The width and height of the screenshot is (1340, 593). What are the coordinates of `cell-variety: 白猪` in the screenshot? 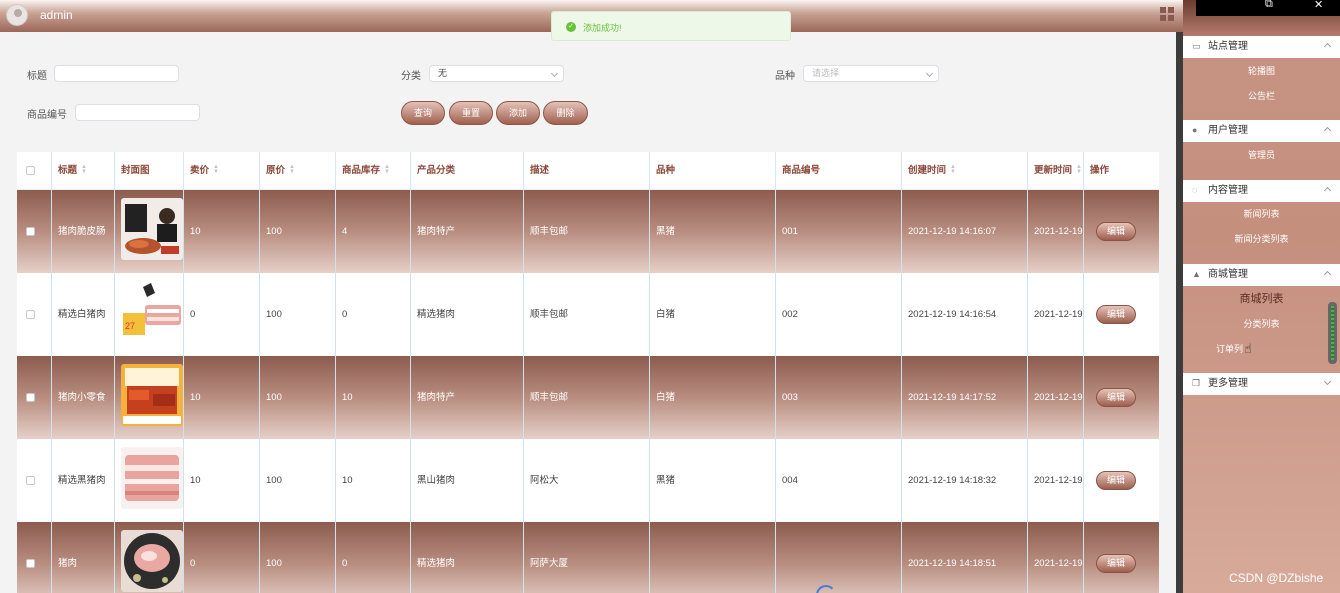 It's located at (713, 314).